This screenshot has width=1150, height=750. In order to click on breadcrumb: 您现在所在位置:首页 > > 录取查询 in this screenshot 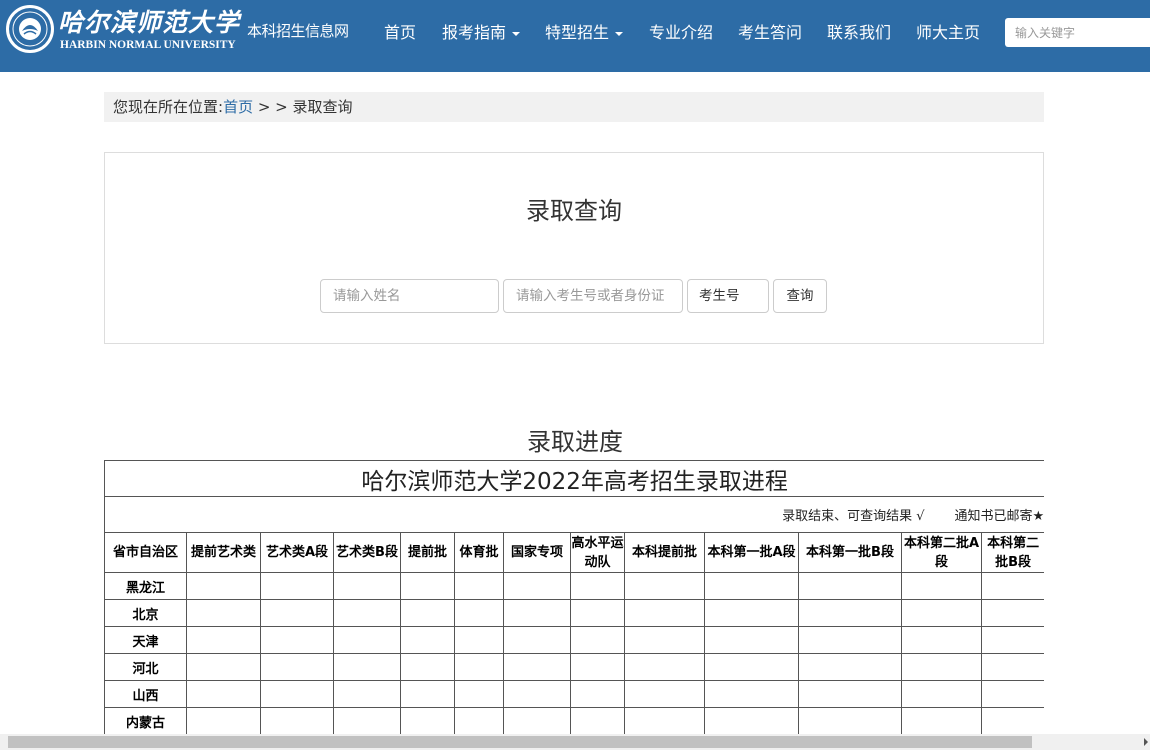, I will do `click(574, 107)`.